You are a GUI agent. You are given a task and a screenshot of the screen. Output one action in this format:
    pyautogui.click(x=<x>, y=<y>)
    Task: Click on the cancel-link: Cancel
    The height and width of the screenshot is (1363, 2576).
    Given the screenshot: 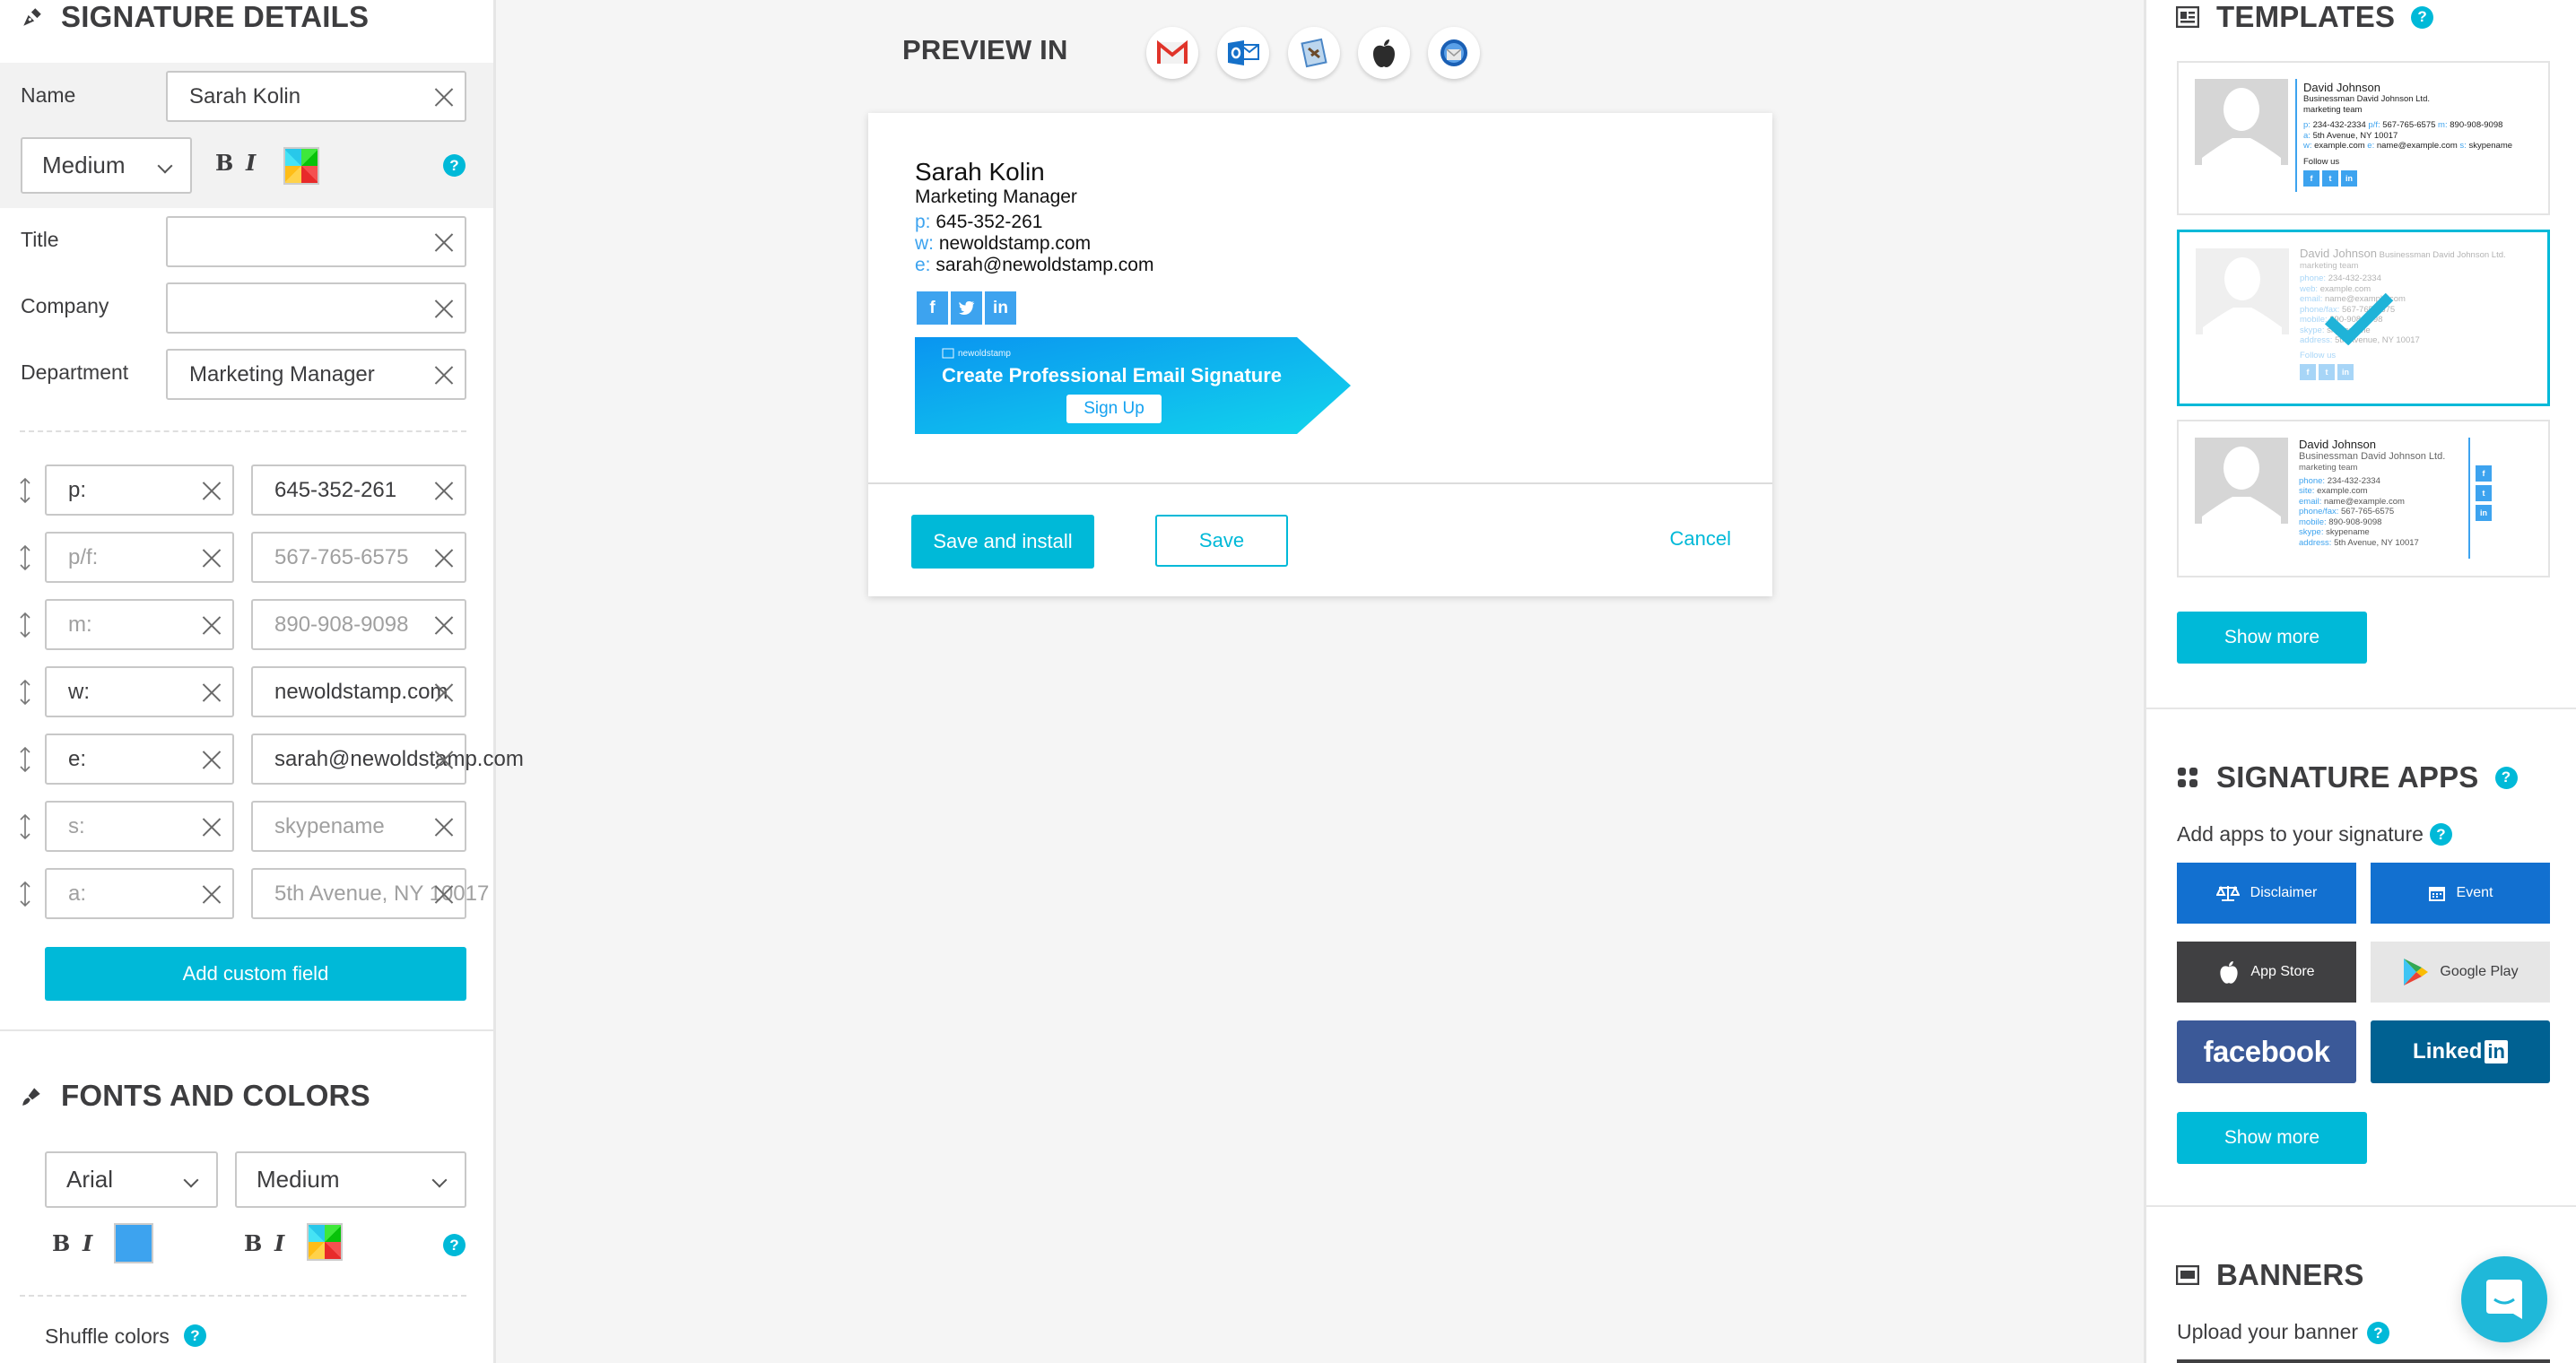 What is the action you would take?
    pyautogui.click(x=1700, y=539)
    